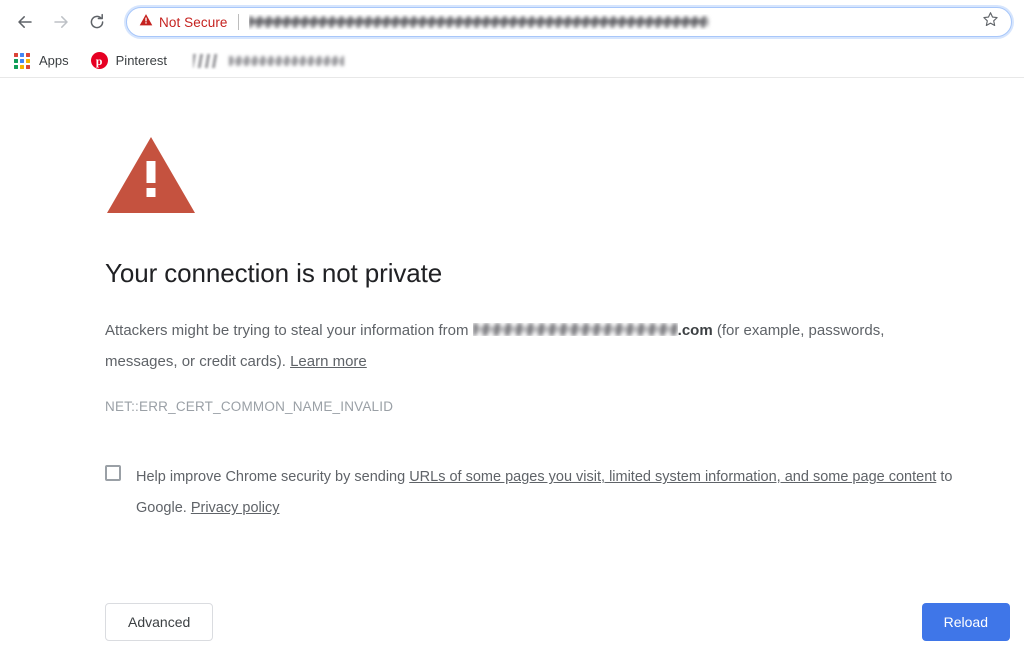  What do you see at coordinates (542, 177) in the screenshot?
I see `error-triangle-icon` at bounding box center [542, 177].